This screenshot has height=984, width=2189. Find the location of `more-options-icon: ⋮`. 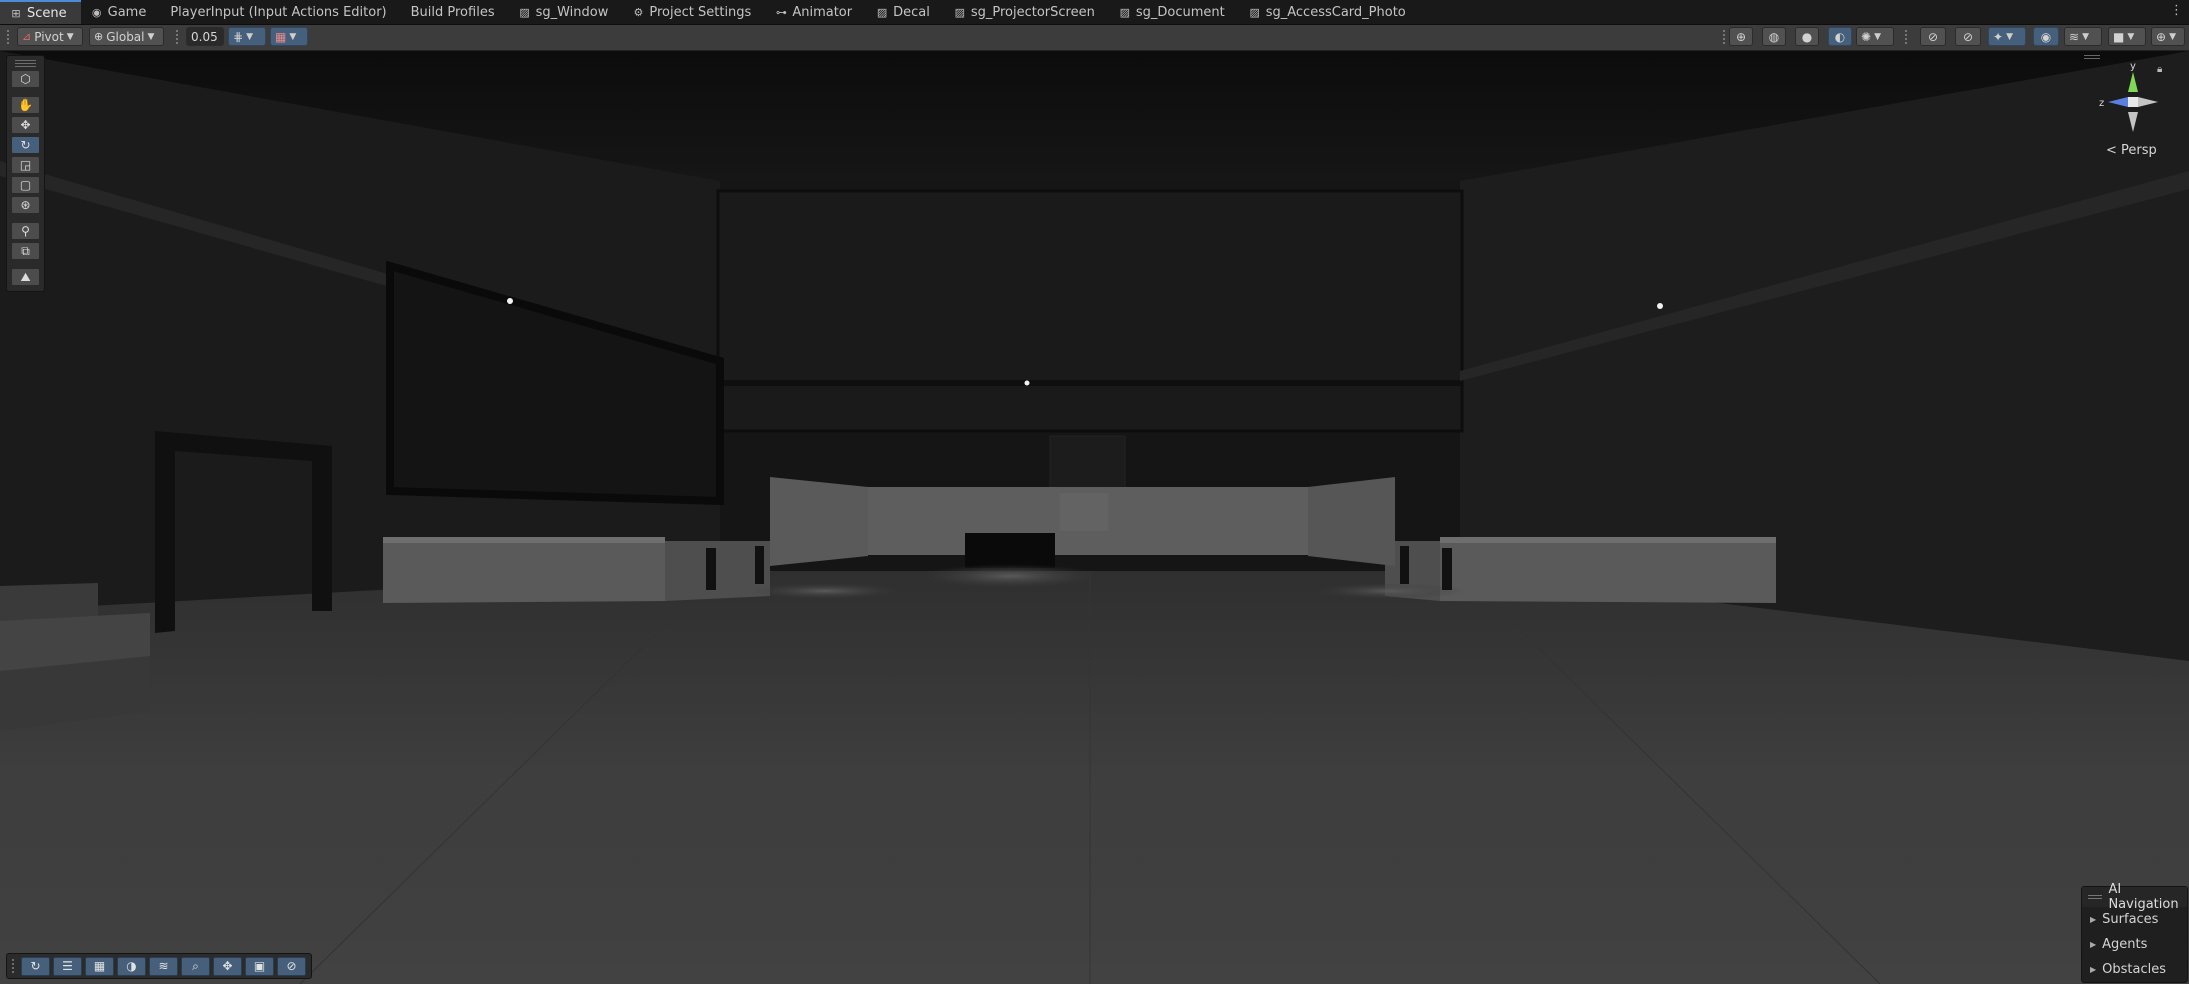

more-options-icon: ⋮ is located at coordinates (2176, 10).